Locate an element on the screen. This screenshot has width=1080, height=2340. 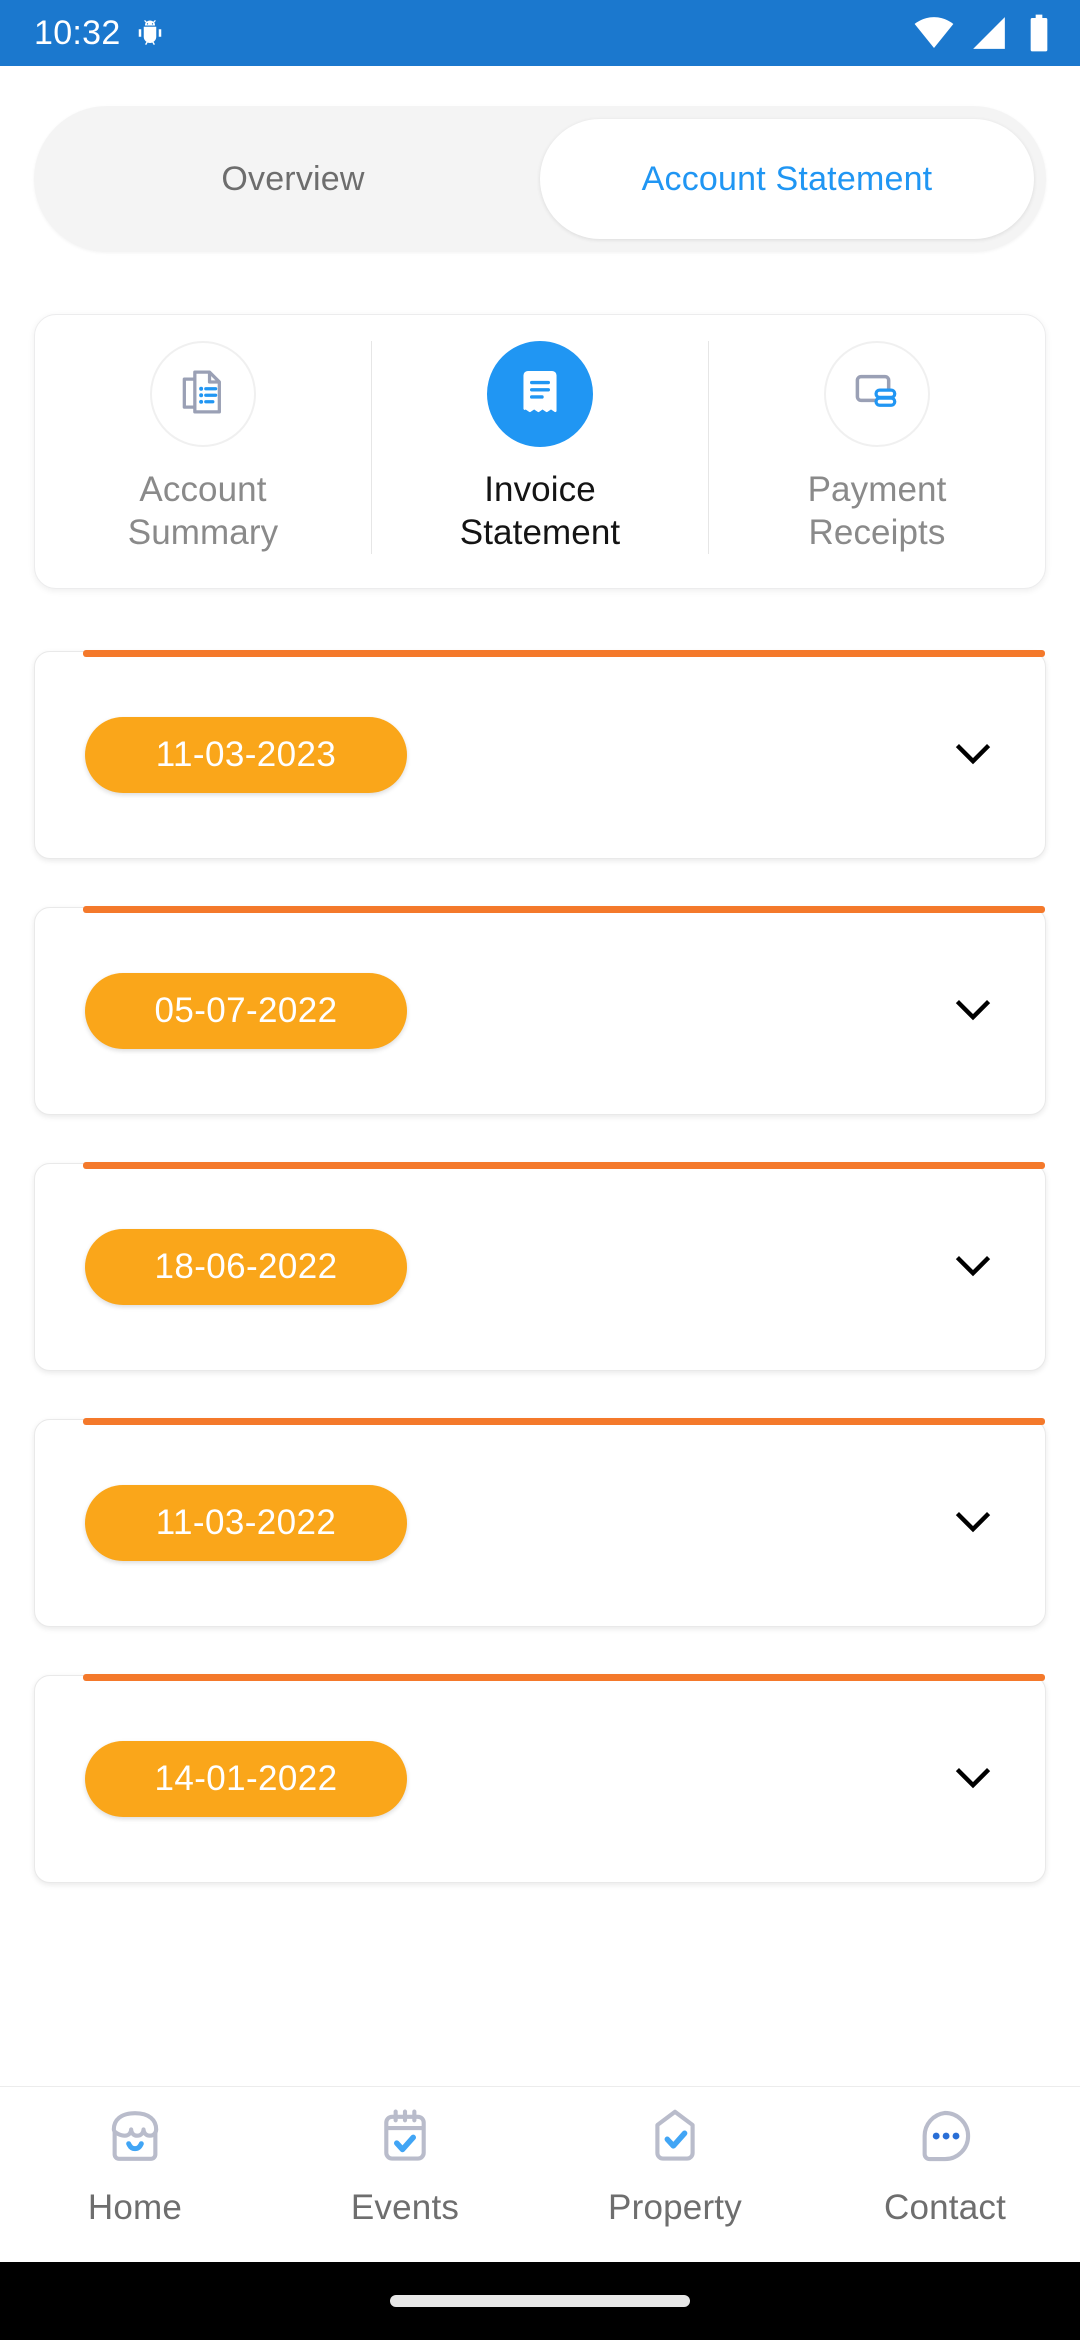
account-summary-icon-circle is located at coordinates (203, 394).